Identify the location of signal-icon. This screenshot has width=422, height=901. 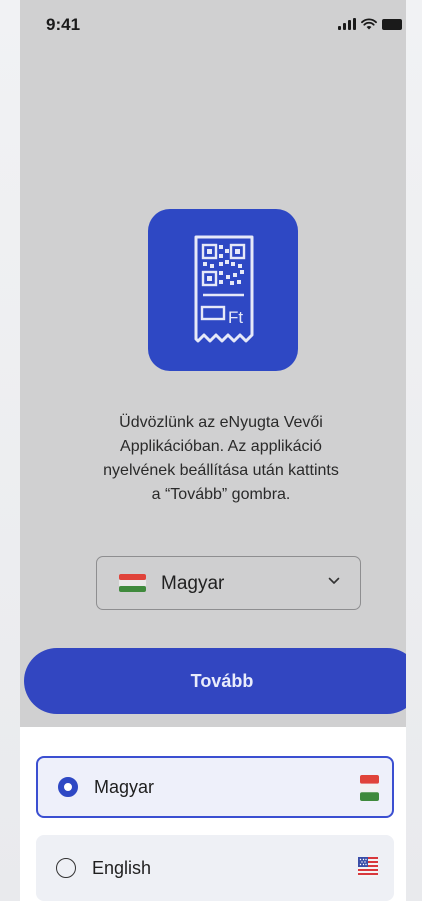
(347, 24).